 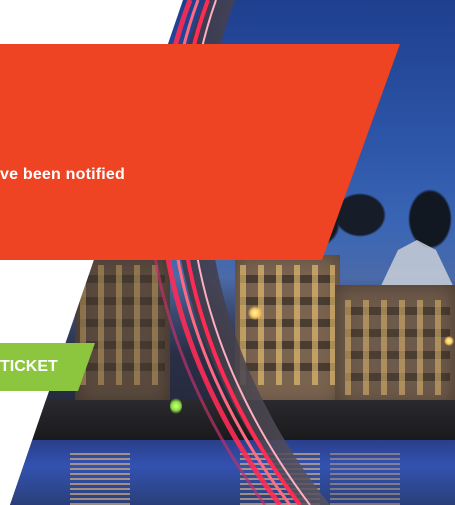 I want to click on ticket-button-label: TICKET, so click(x=29, y=366).